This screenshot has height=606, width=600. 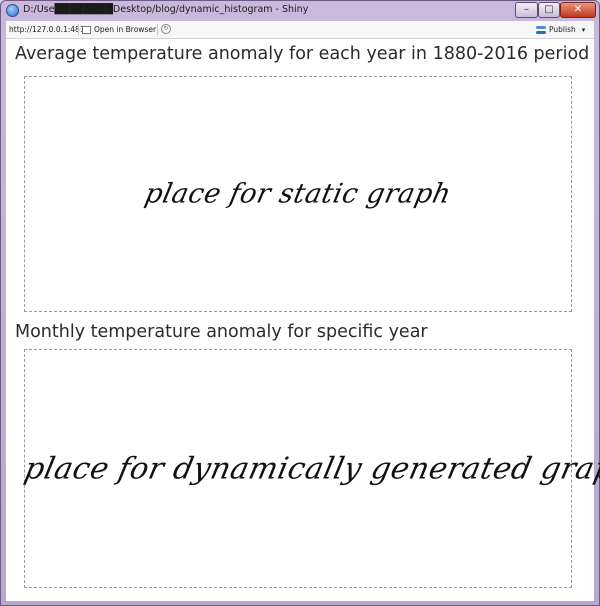 I want to click on static-graph-placeholder: place for static graph, so click(x=298, y=194).